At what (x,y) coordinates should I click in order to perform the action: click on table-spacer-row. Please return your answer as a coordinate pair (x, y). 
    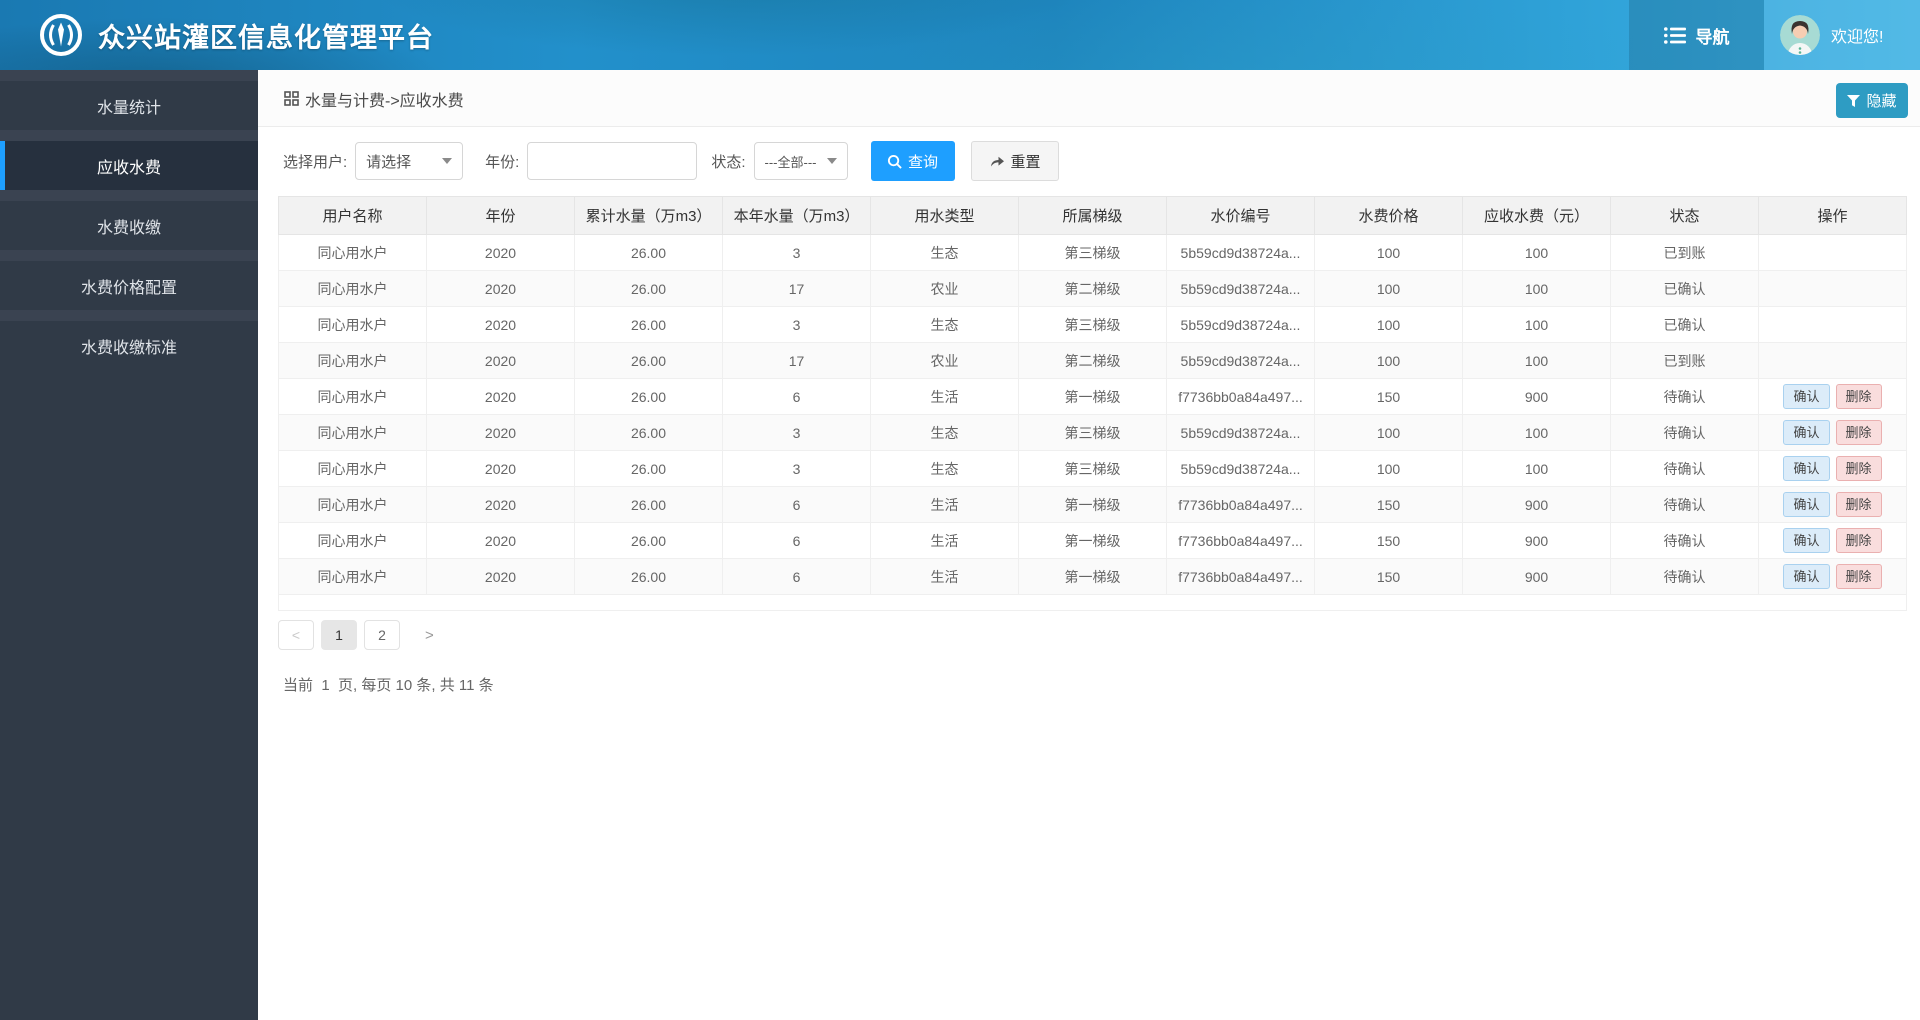
    Looking at the image, I should click on (1092, 602).